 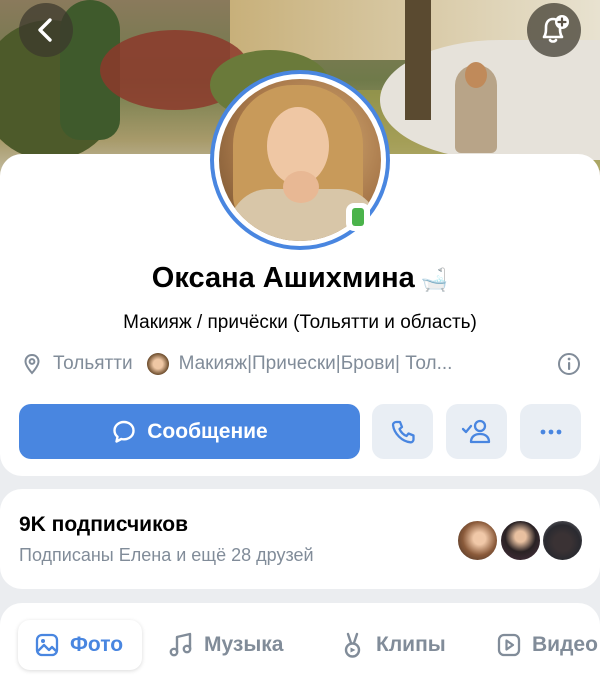 I want to click on message-button-label: Сообщение, so click(x=207, y=431).